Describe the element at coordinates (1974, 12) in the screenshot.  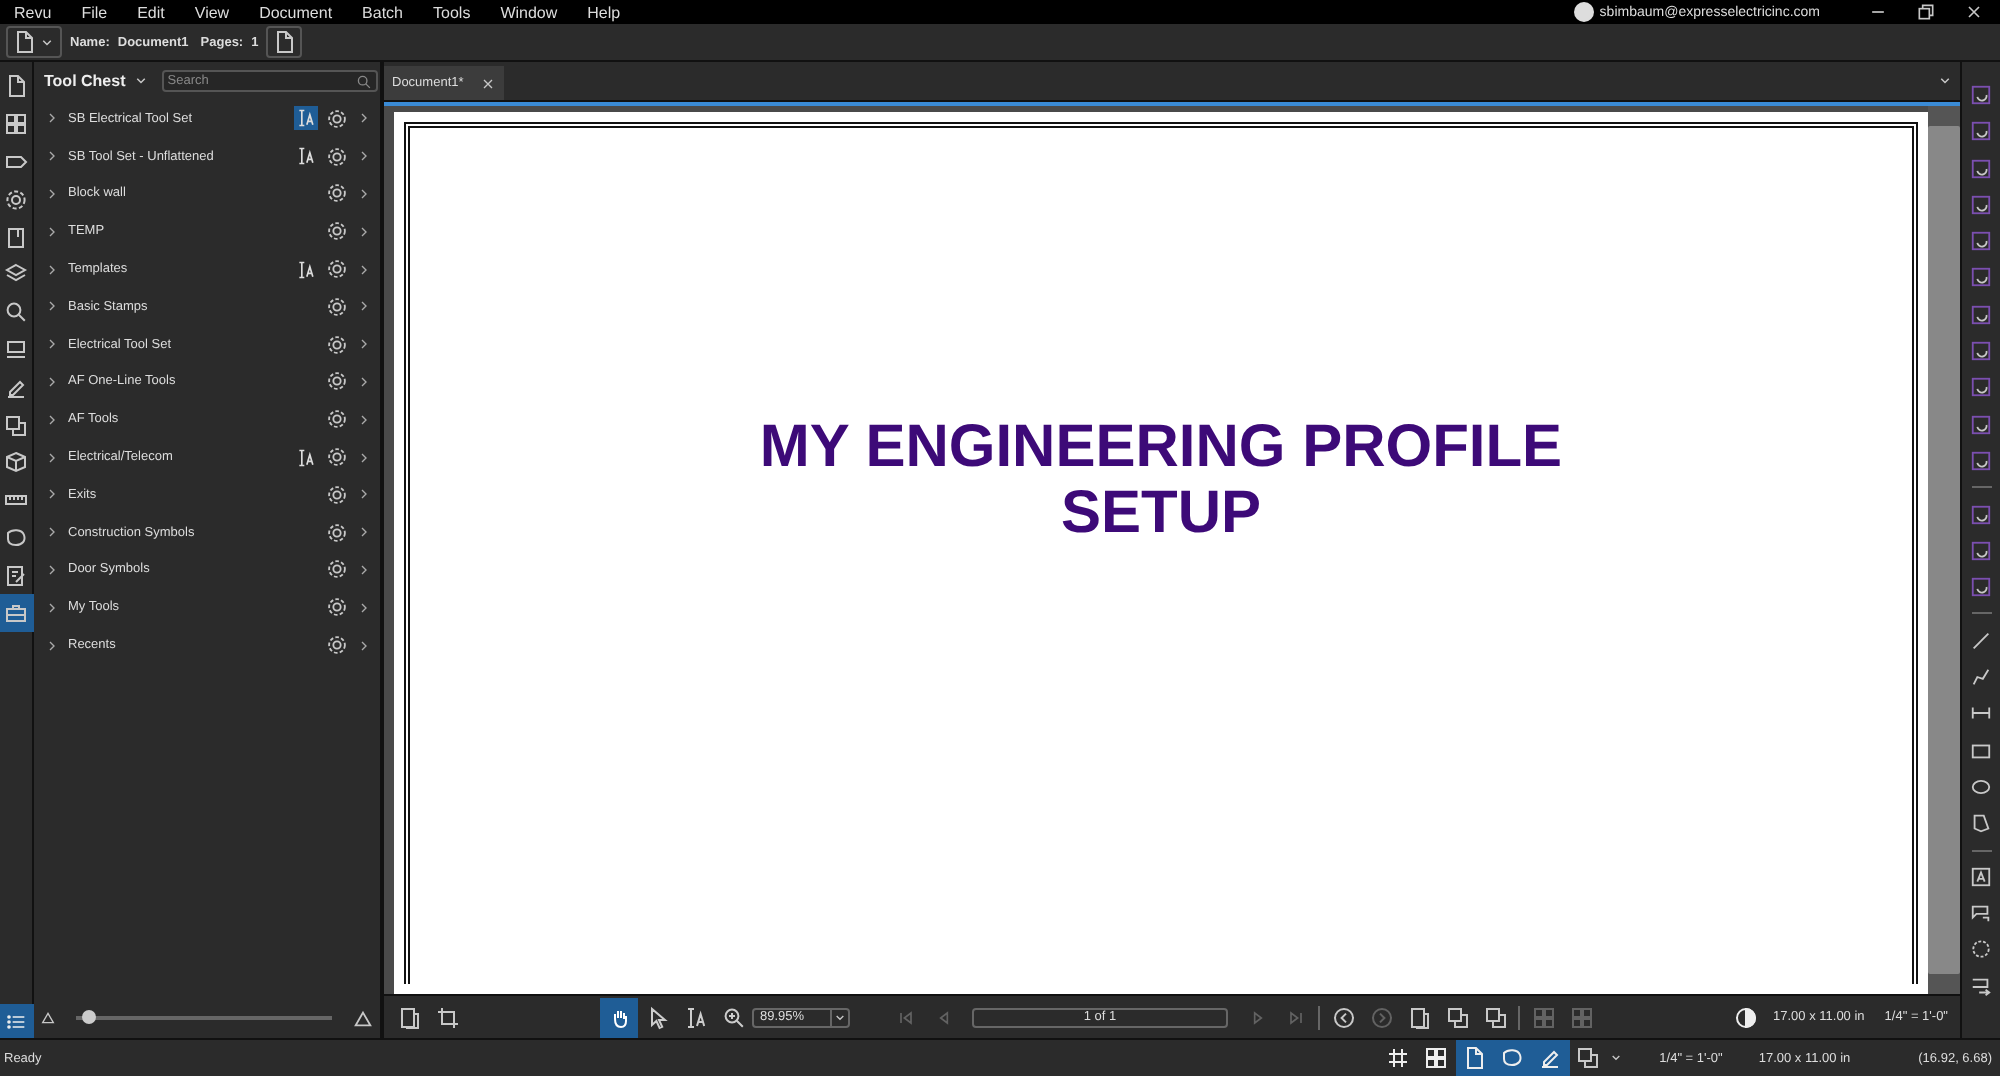
I see `close-icon` at that location.